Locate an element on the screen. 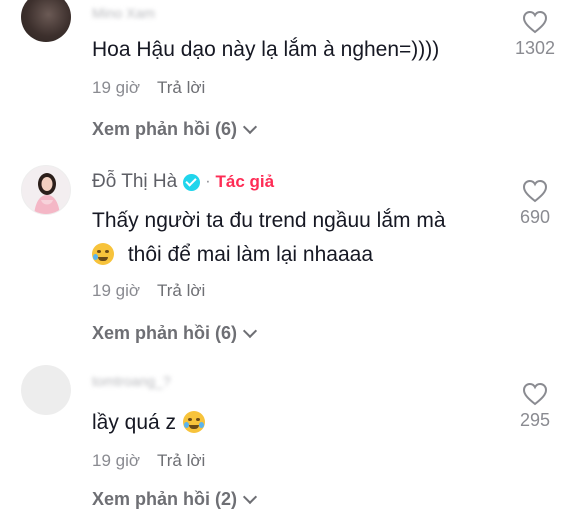  like-button: 295 is located at coordinates (535, 406).